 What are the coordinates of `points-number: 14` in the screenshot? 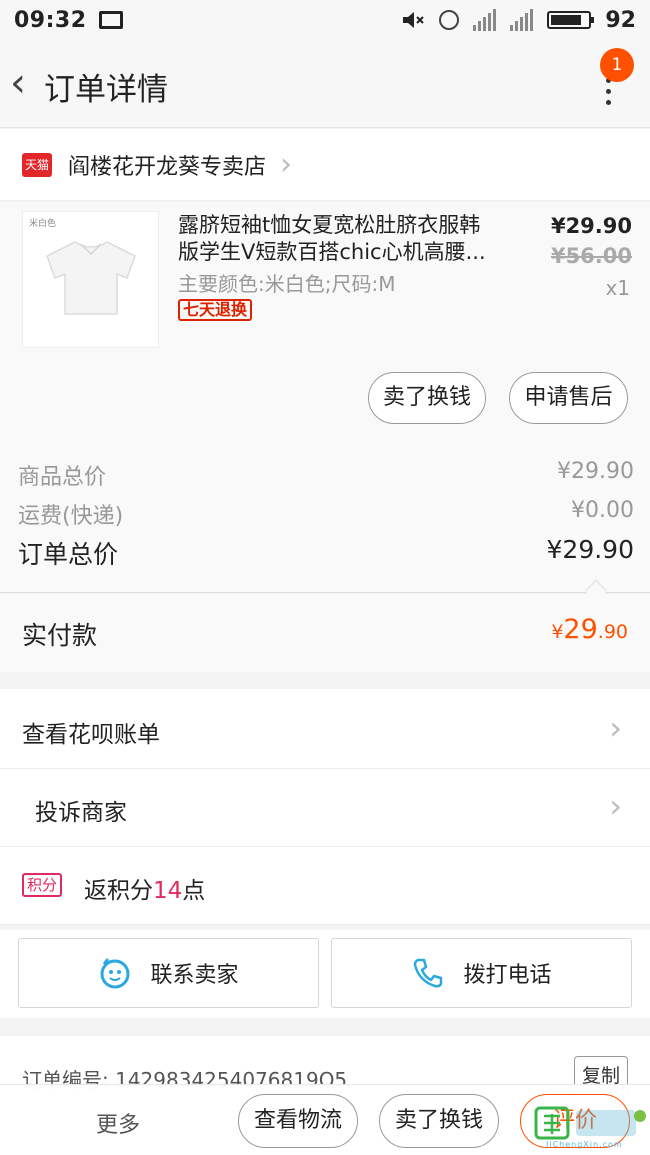 It's located at (168, 891).